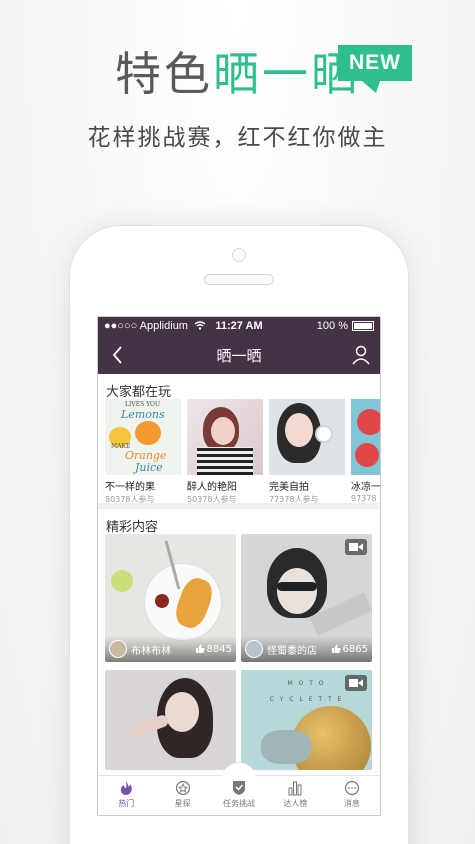  Describe the element at coordinates (375, 69) in the screenshot. I see `new-badge: NEW` at that location.